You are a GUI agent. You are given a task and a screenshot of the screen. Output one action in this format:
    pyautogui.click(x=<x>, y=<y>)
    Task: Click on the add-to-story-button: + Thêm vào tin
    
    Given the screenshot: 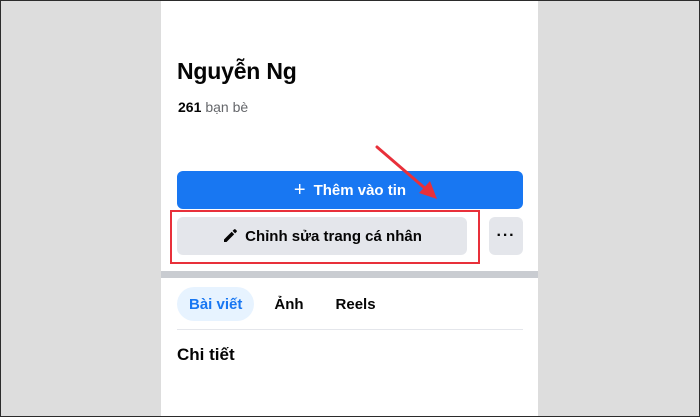 What is the action you would take?
    pyautogui.click(x=350, y=190)
    